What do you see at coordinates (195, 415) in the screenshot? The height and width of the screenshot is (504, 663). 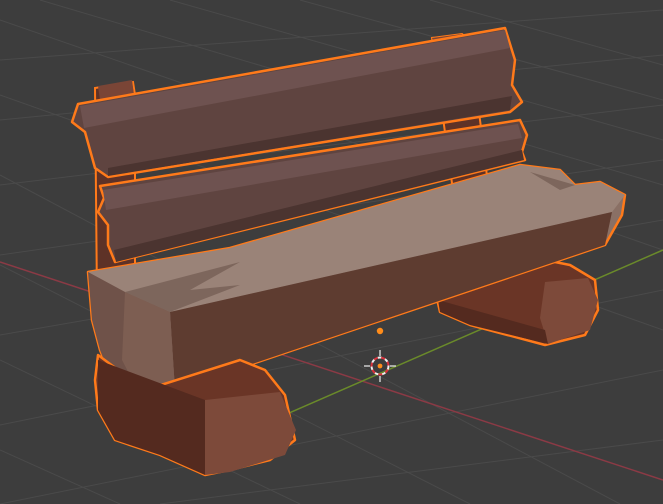 I see `leg-log-left` at bounding box center [195, 415].